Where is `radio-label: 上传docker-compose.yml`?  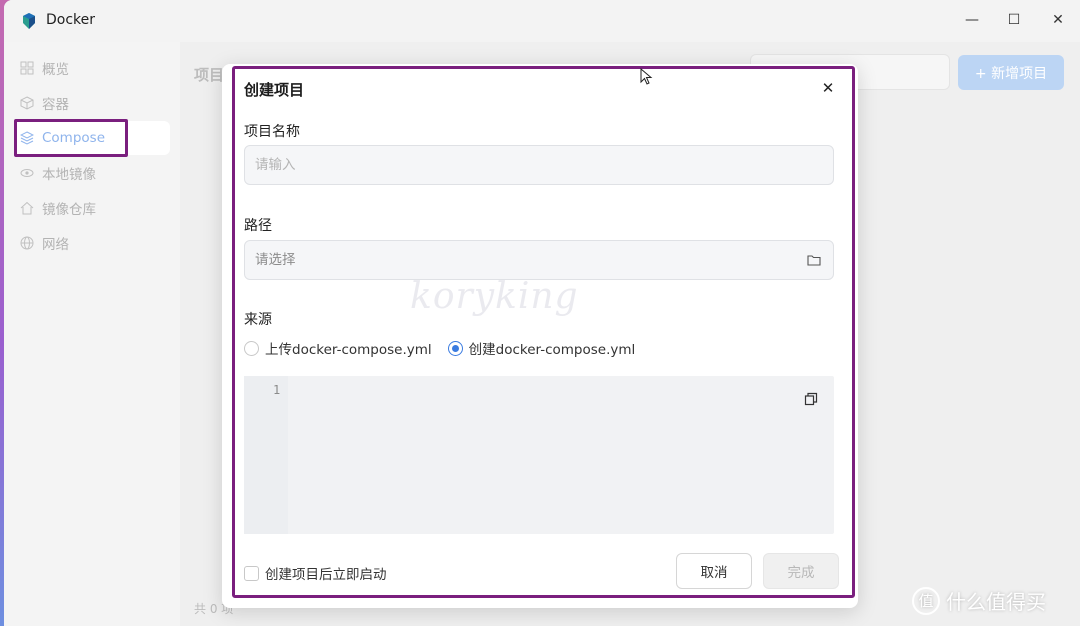 radio-label: 上传docker-compose.yml is located at coordinates (348, 350).